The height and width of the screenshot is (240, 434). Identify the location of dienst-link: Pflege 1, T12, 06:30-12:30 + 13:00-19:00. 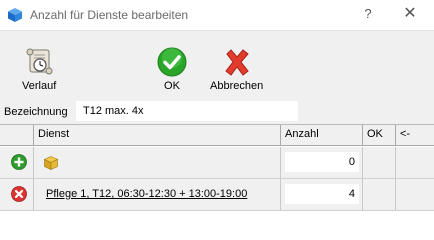
(146, 194).